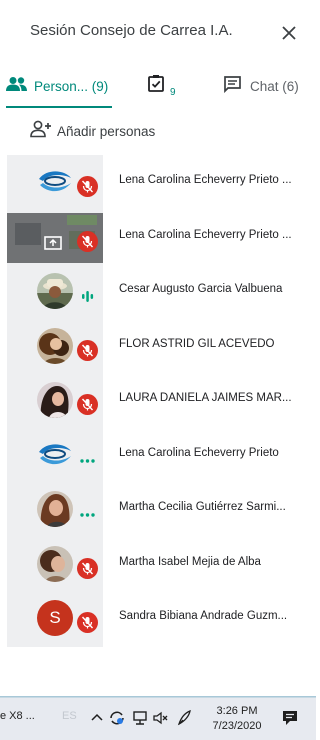 The image size is (320, 740). I want to click on network-icon, so click(140, 718).